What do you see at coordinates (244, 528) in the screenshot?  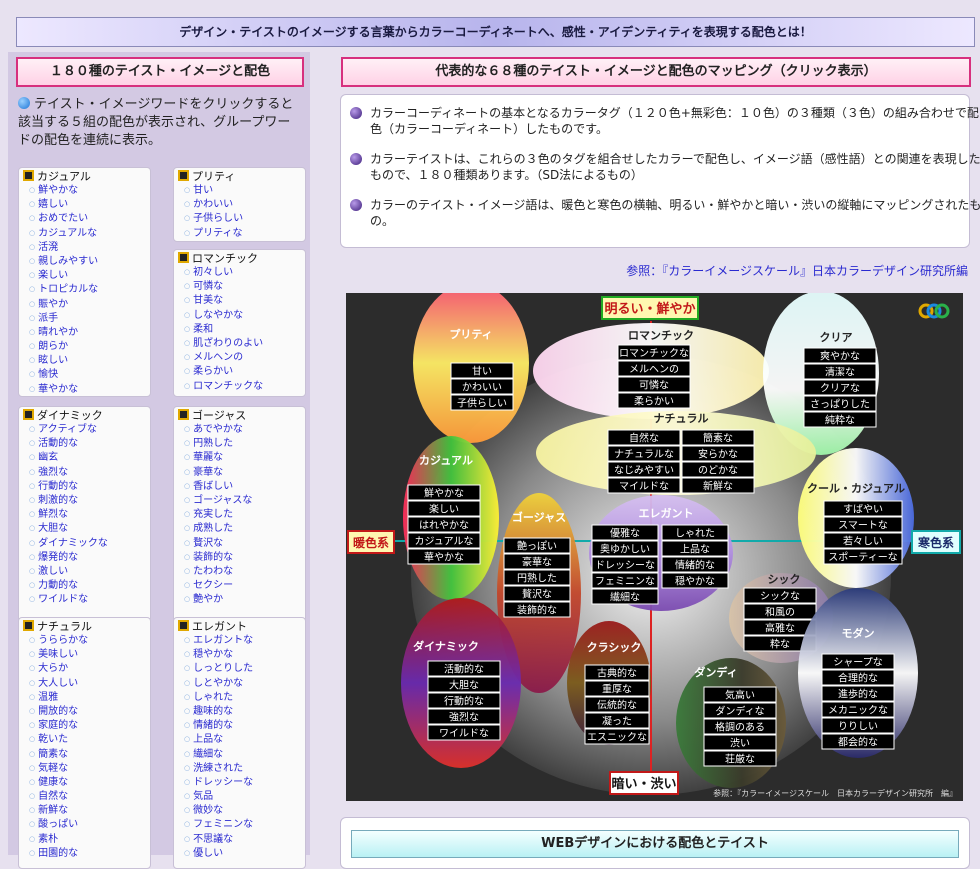 I see `taste-word-link: 成熟した` at bounding box center [244, 528].